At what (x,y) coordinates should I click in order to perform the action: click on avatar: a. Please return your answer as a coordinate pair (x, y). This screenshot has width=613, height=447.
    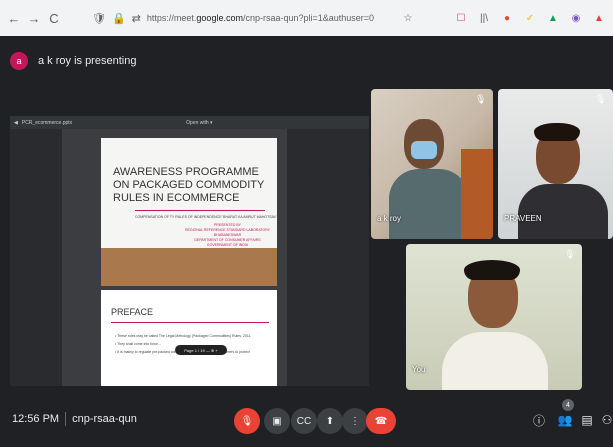
    Looking at the image, I should click on (19, 61).